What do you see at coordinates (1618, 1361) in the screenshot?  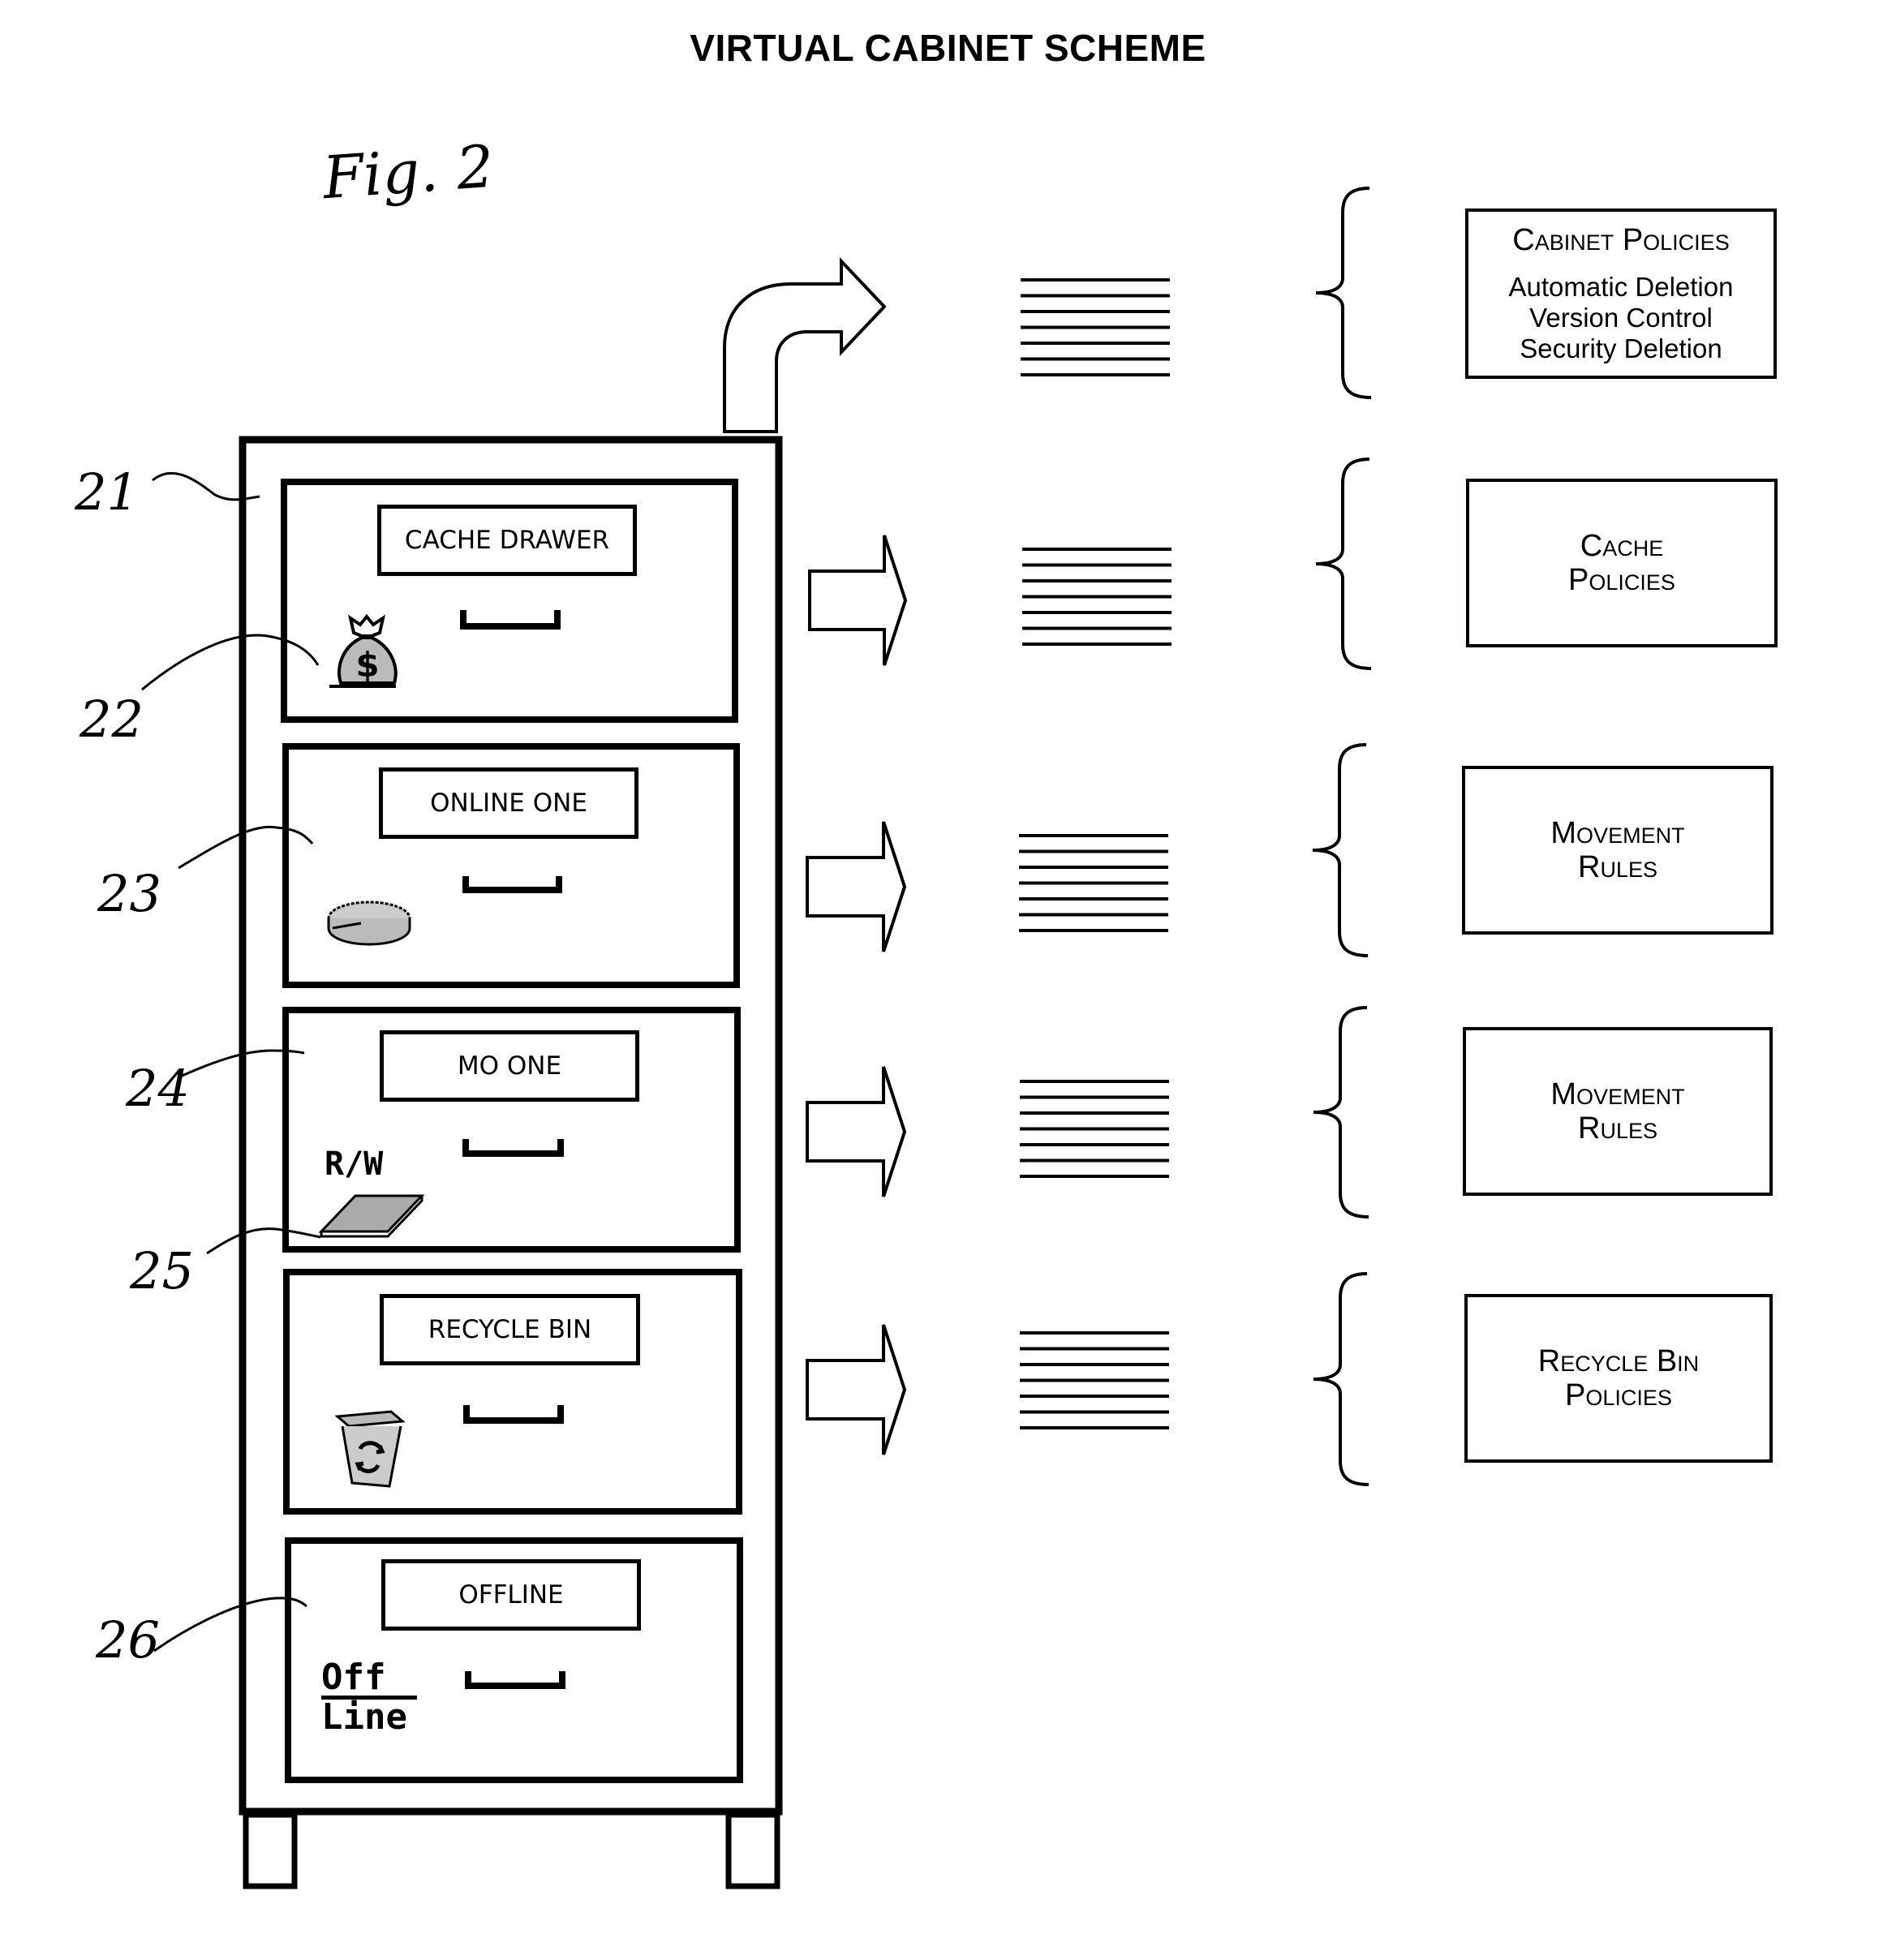 I see `policy-title-line1: Recycle Bin` at bounding box center [1618, 1361].